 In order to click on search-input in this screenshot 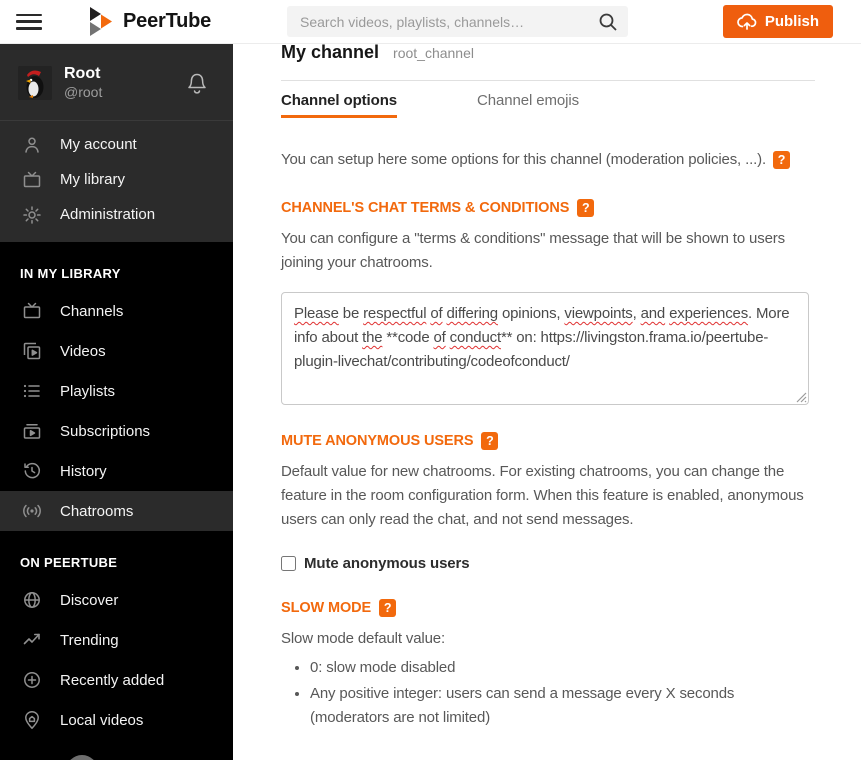, I will do `click(457, 21)`.